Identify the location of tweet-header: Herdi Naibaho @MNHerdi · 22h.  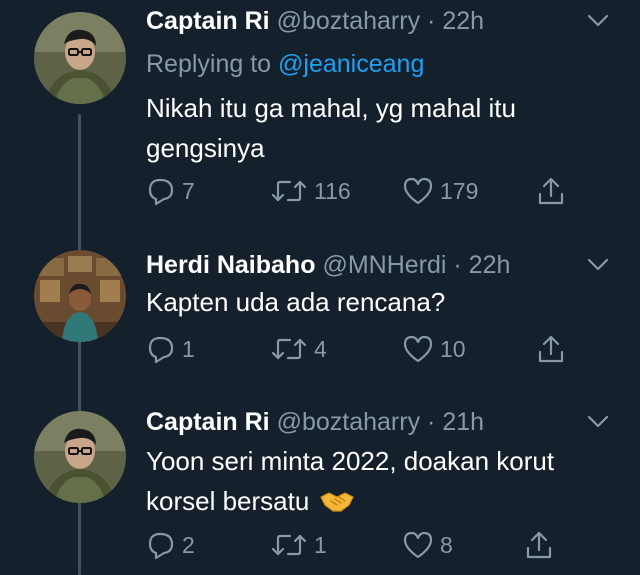
(328, 265).